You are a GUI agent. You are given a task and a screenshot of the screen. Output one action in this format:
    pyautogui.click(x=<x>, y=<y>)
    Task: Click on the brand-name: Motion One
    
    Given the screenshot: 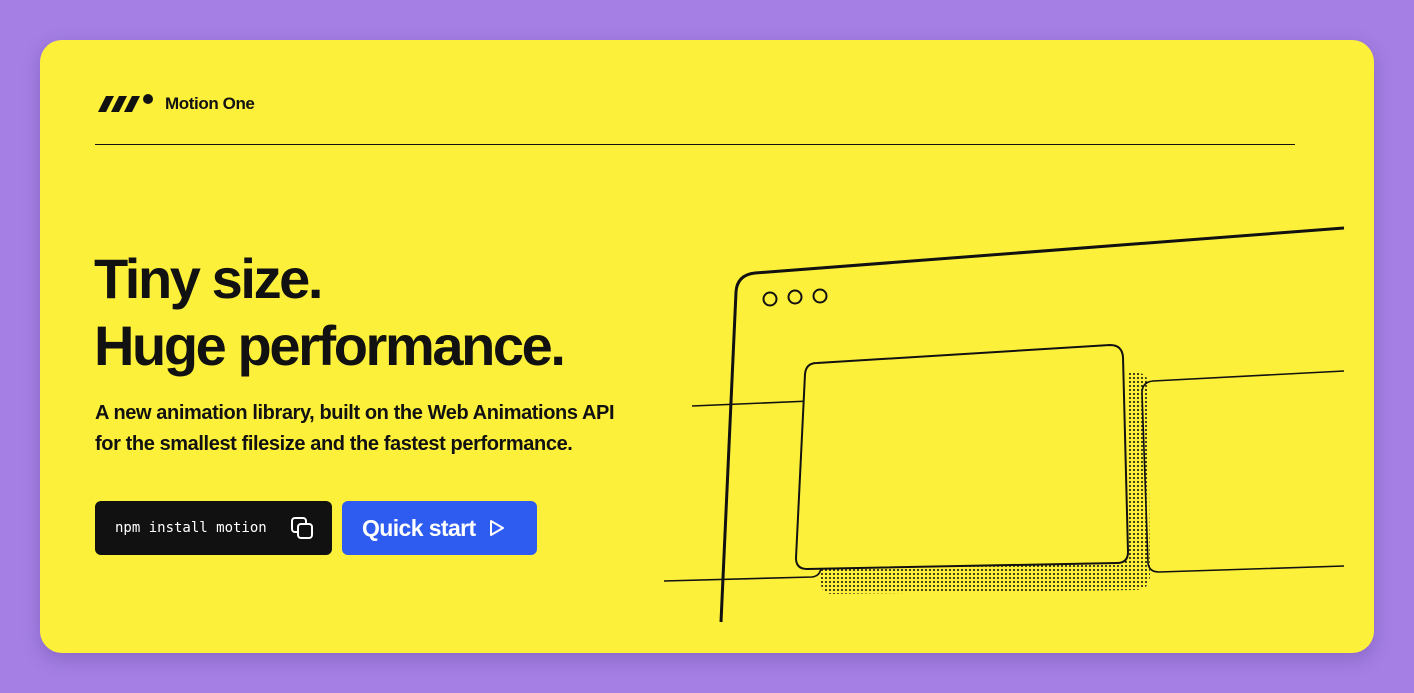 What is the action you would take?
    pyautogui.click(x=210, y=103)
    